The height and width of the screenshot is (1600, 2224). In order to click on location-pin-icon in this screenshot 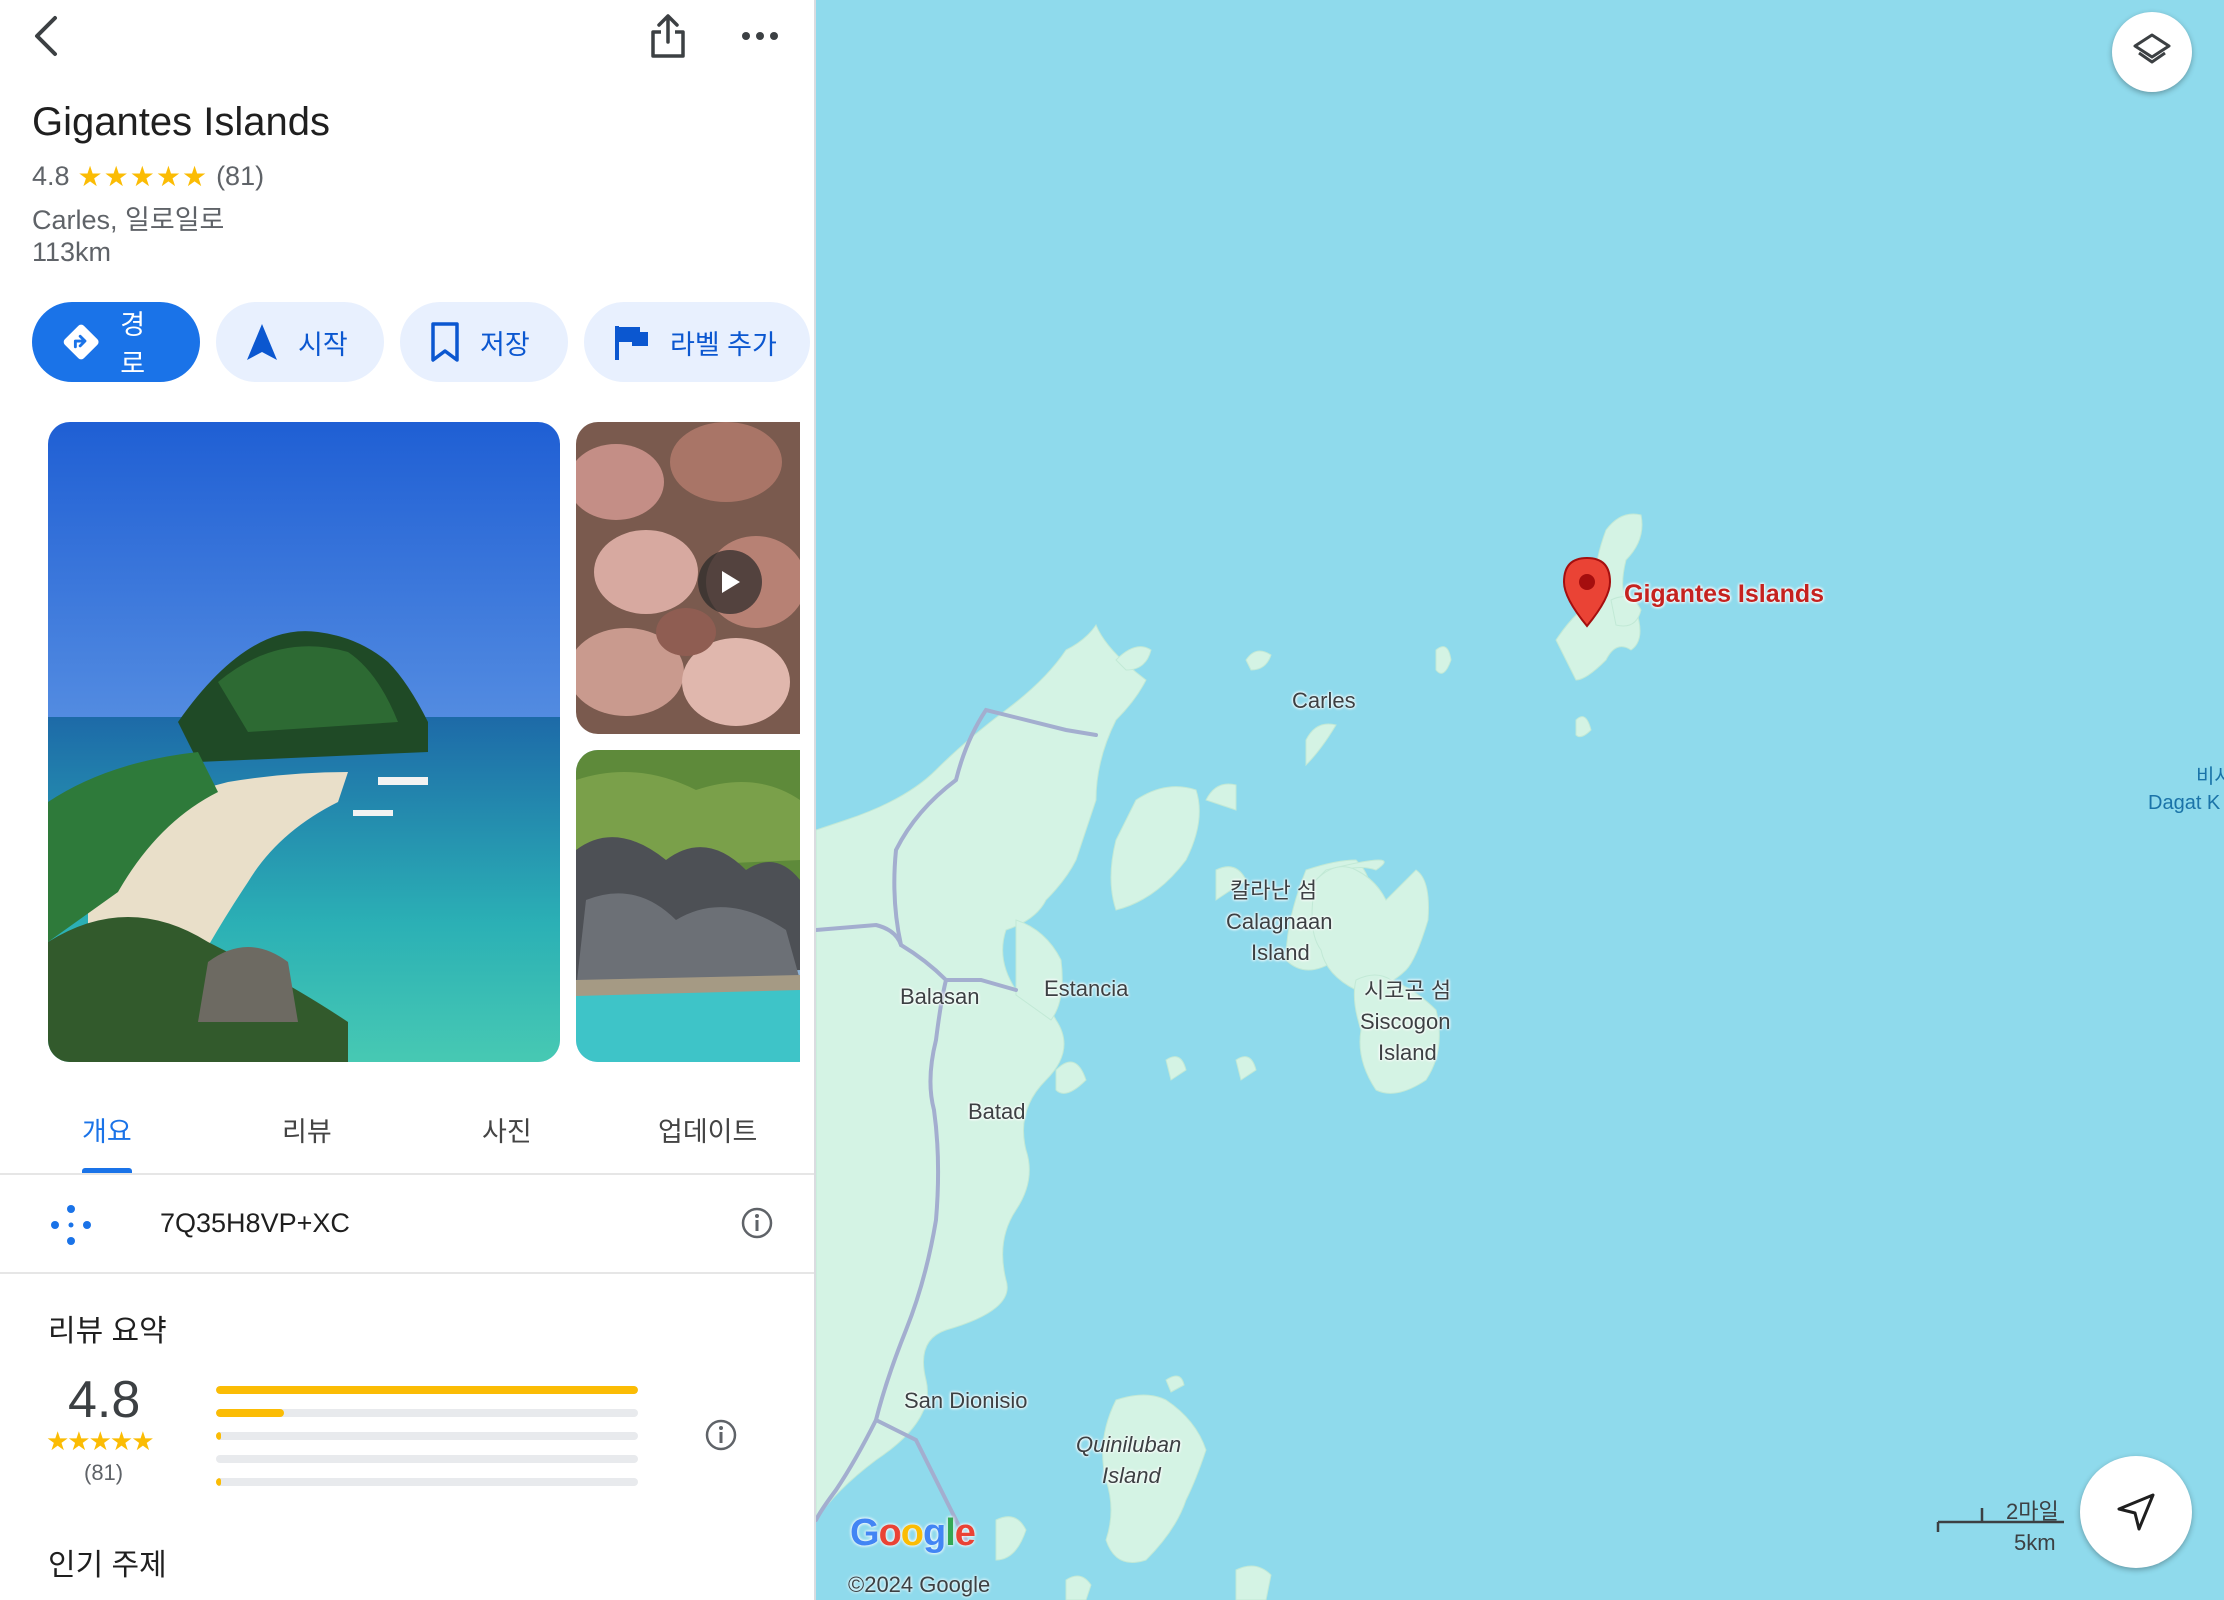, I will do `click(1587, 592)`.